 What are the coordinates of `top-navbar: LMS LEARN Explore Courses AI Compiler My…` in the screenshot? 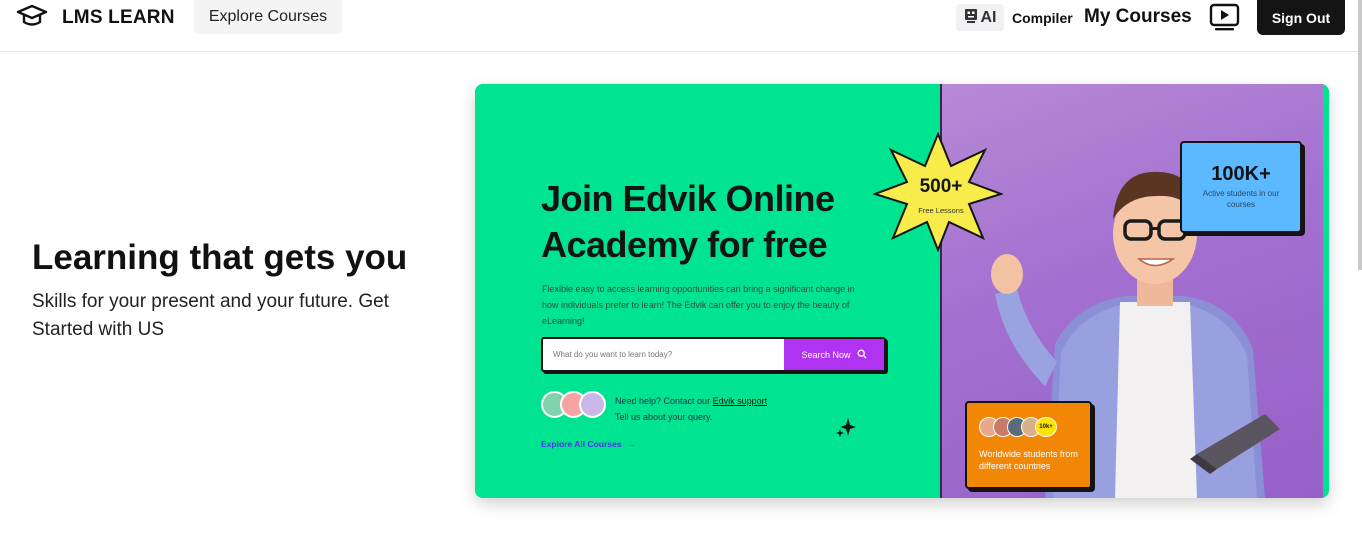 It's located at (681, 26).